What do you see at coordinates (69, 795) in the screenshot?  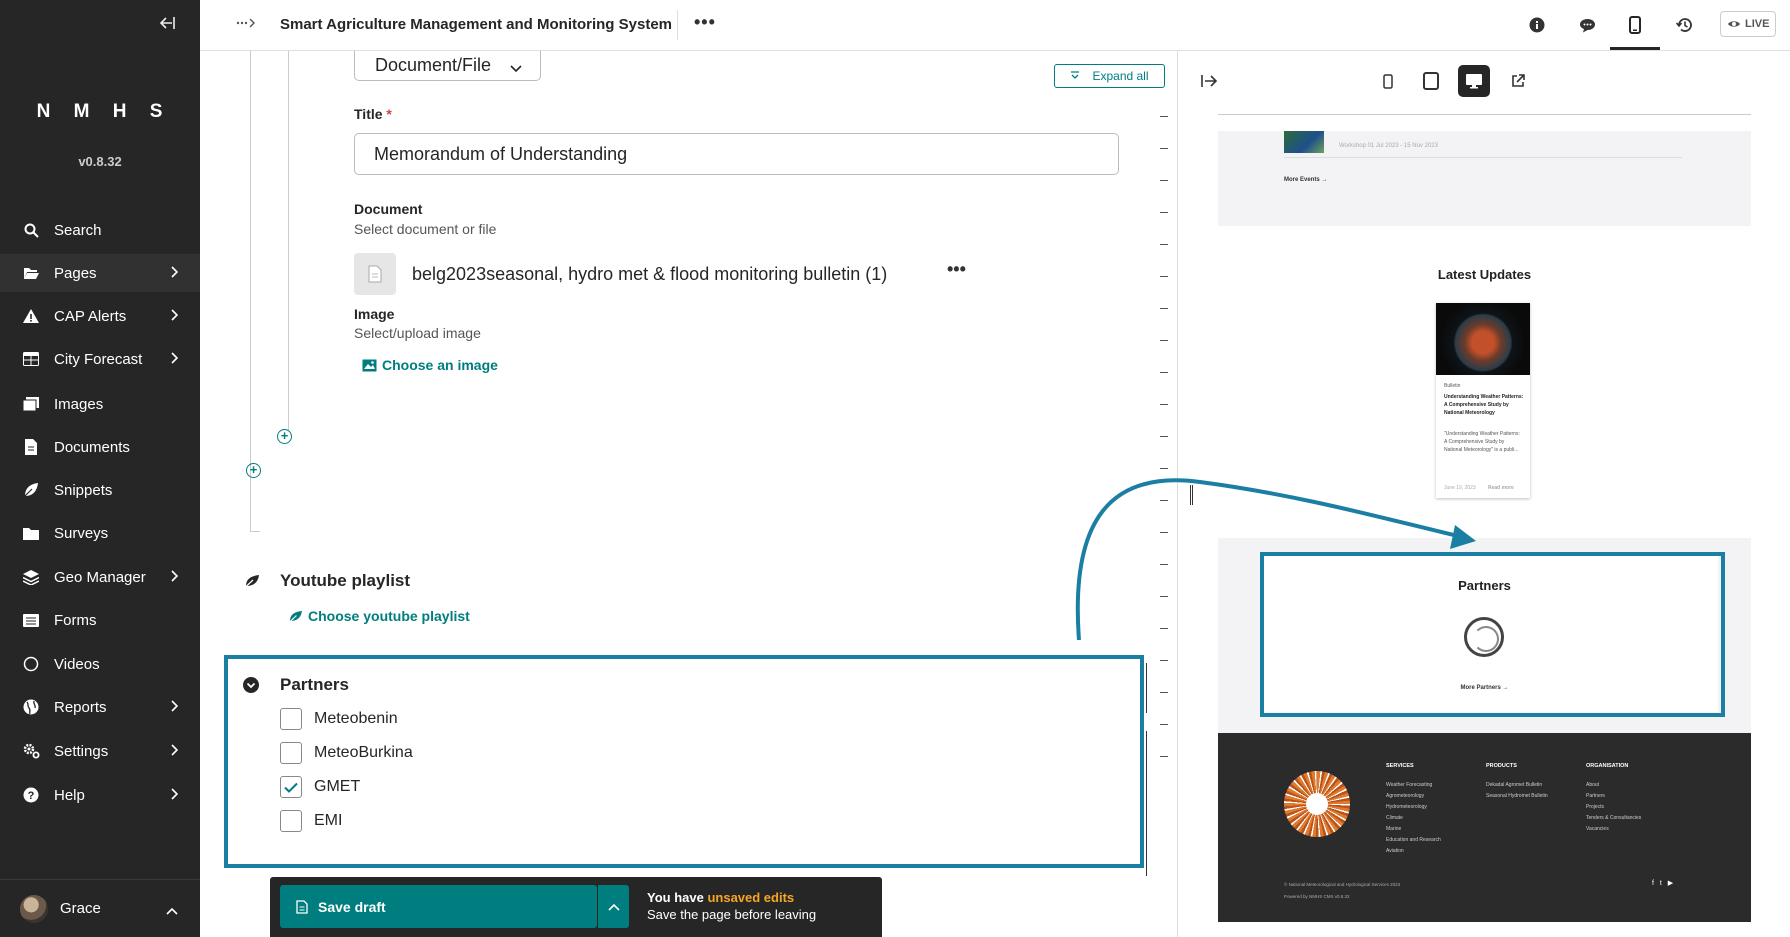 I see `sidebar-item-label: Help` at bounding box center [69, 795].